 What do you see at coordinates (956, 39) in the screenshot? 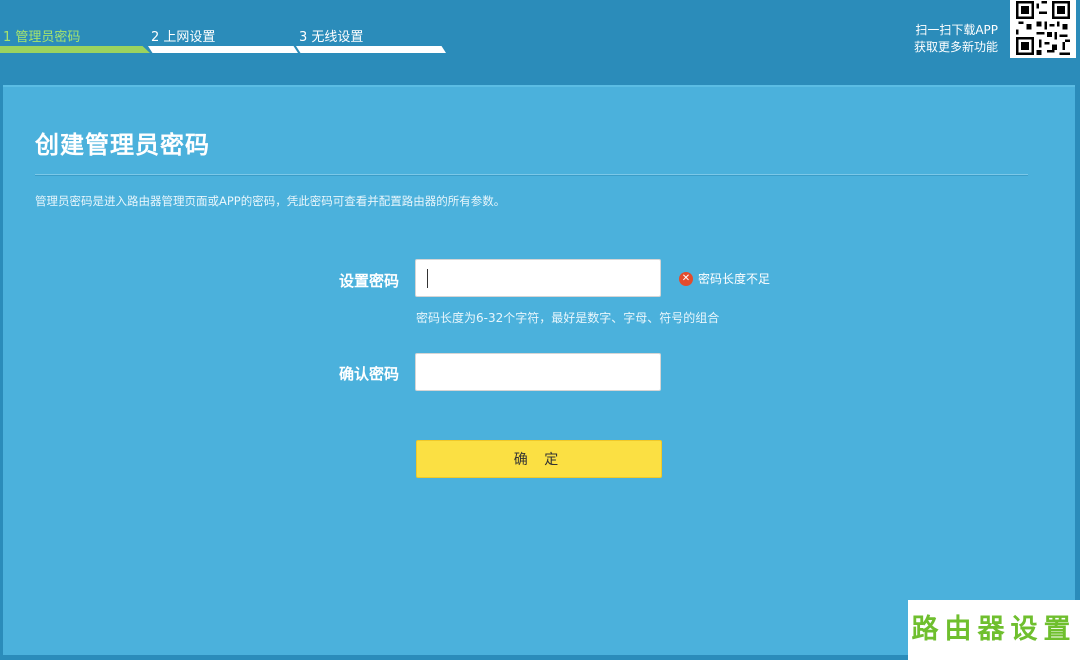
I see `app-download-promo: 扫一扫下载APP 获取更多新功能` at bounding box center [956, 39].